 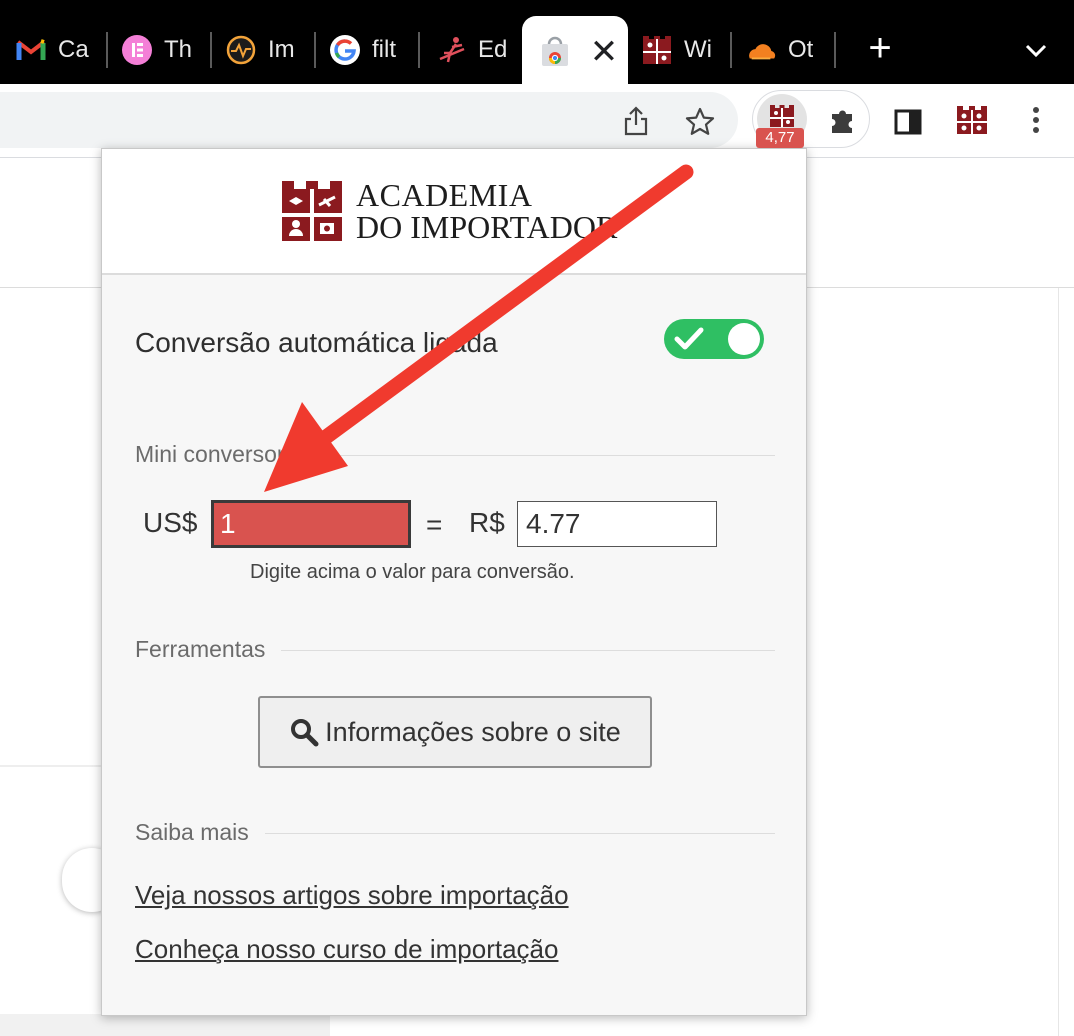 What do you see at coordinates (311, 524) in the screenshot?
I see `usd-amount-input` at bounding box center [311, 524].